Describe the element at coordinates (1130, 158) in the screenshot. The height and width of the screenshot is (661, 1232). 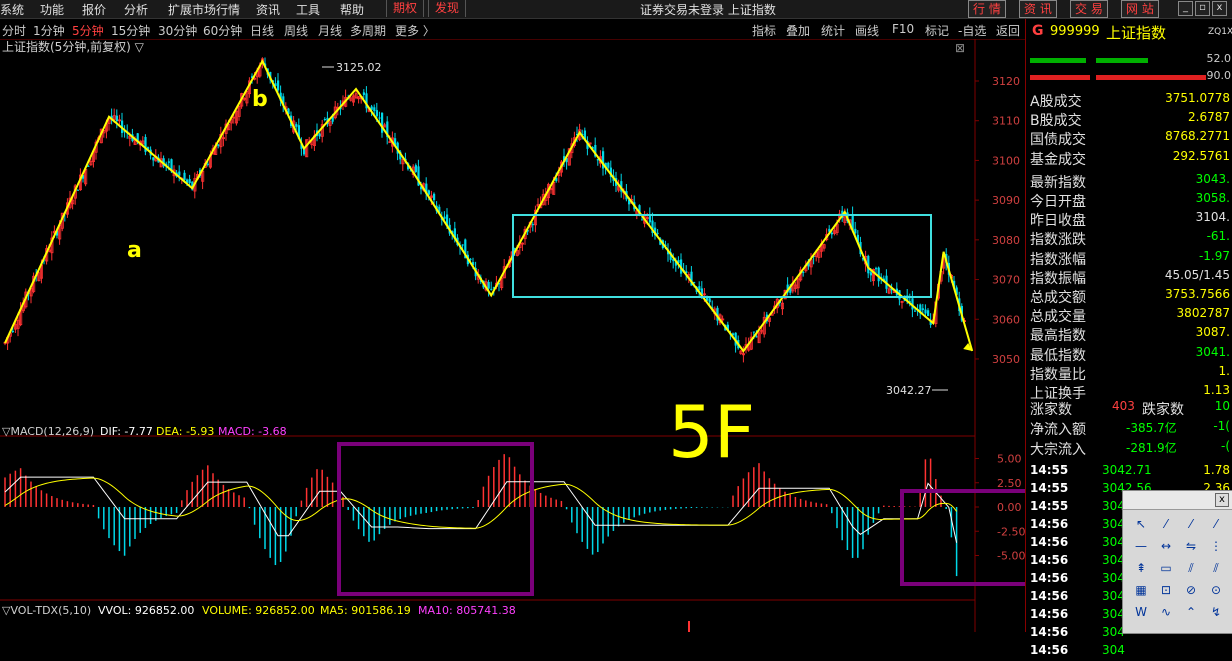
I see `quote-row: 基金成交 292.5761` at that location.